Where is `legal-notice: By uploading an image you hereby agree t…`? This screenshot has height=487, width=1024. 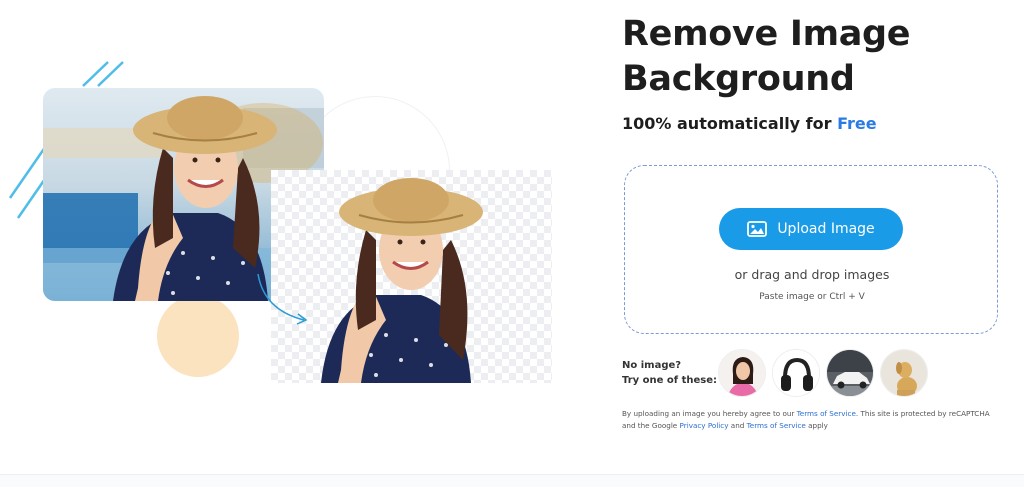
legal-notice: By uploading an image you hereby agree t… is located at coordinates (812, 420).